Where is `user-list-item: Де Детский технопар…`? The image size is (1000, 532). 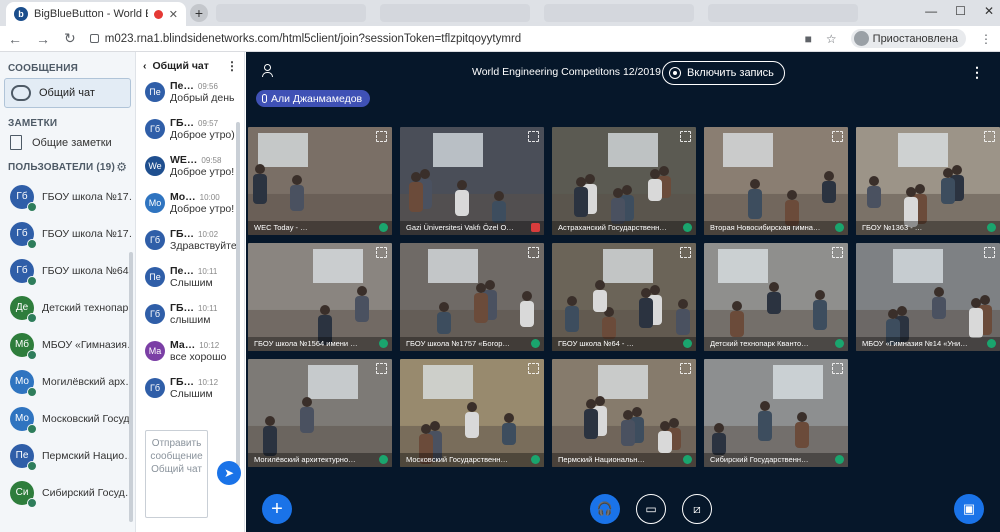 user-list-item: Де Детский технопар… is located at coordinates (67, 307).